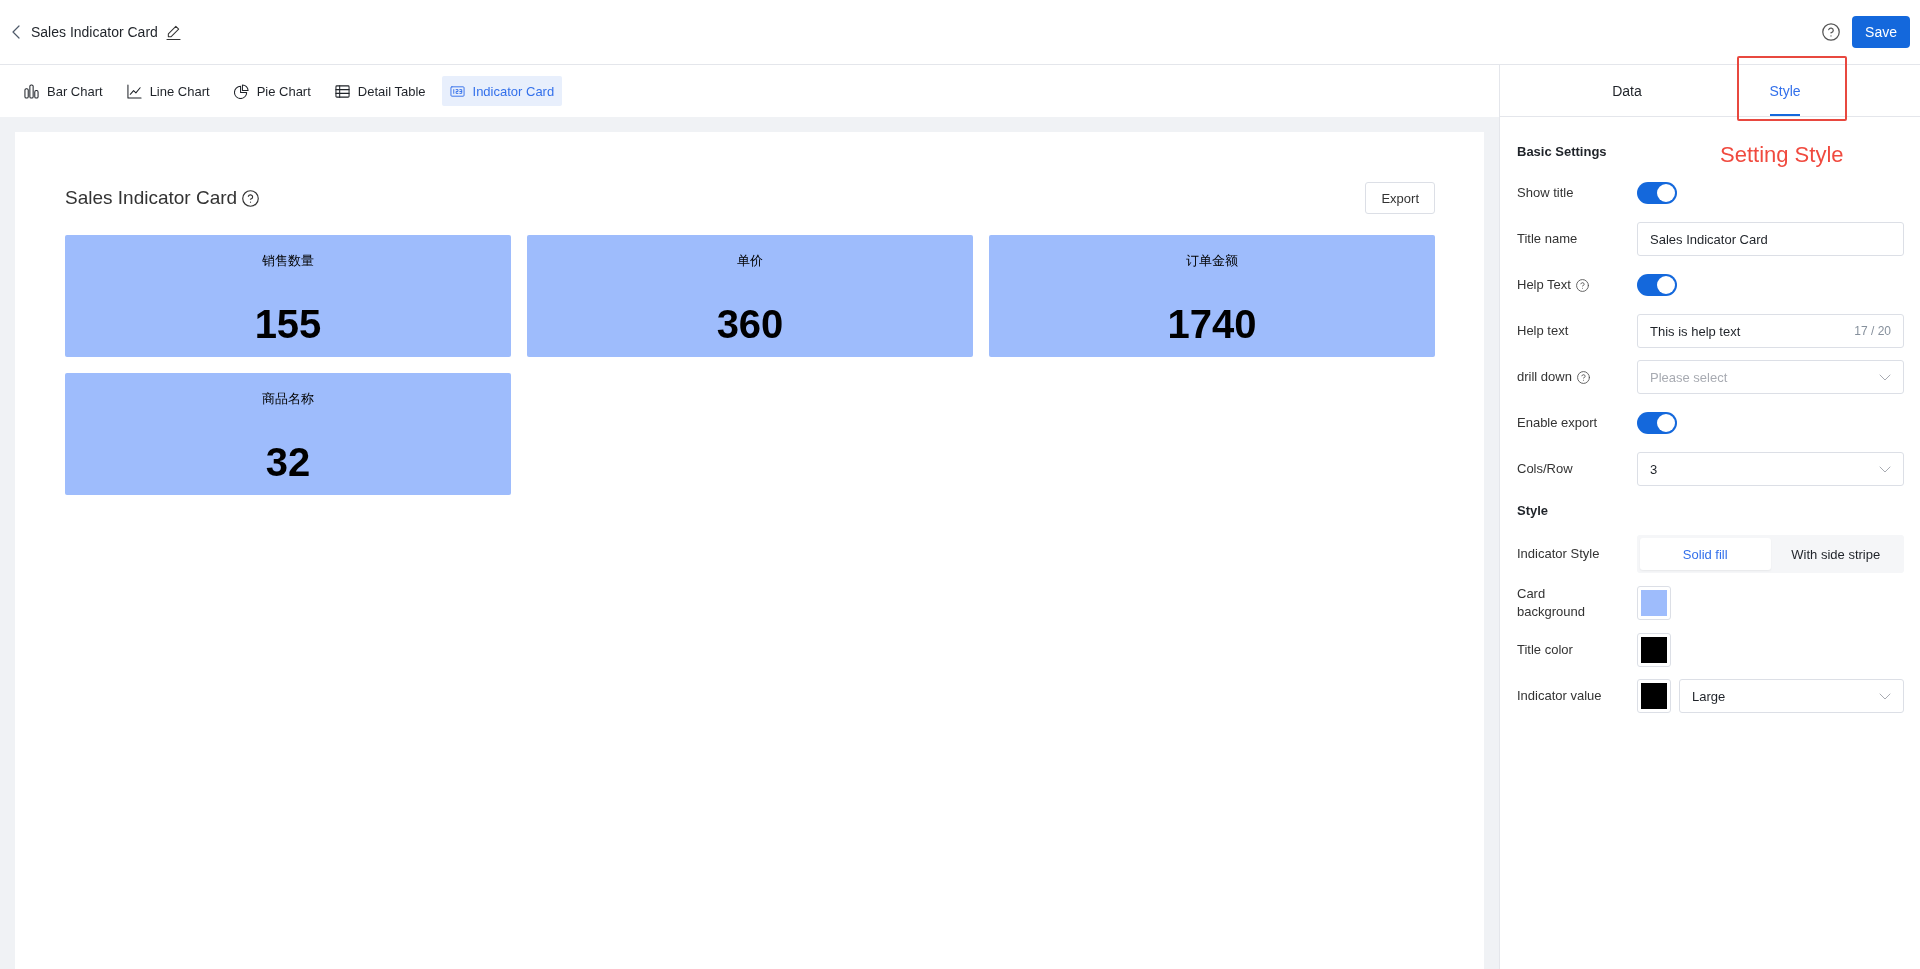 The width and height of the screenshot is (1920, 969). I want to click on field-label: Indicator Style, so click(1558, 554).